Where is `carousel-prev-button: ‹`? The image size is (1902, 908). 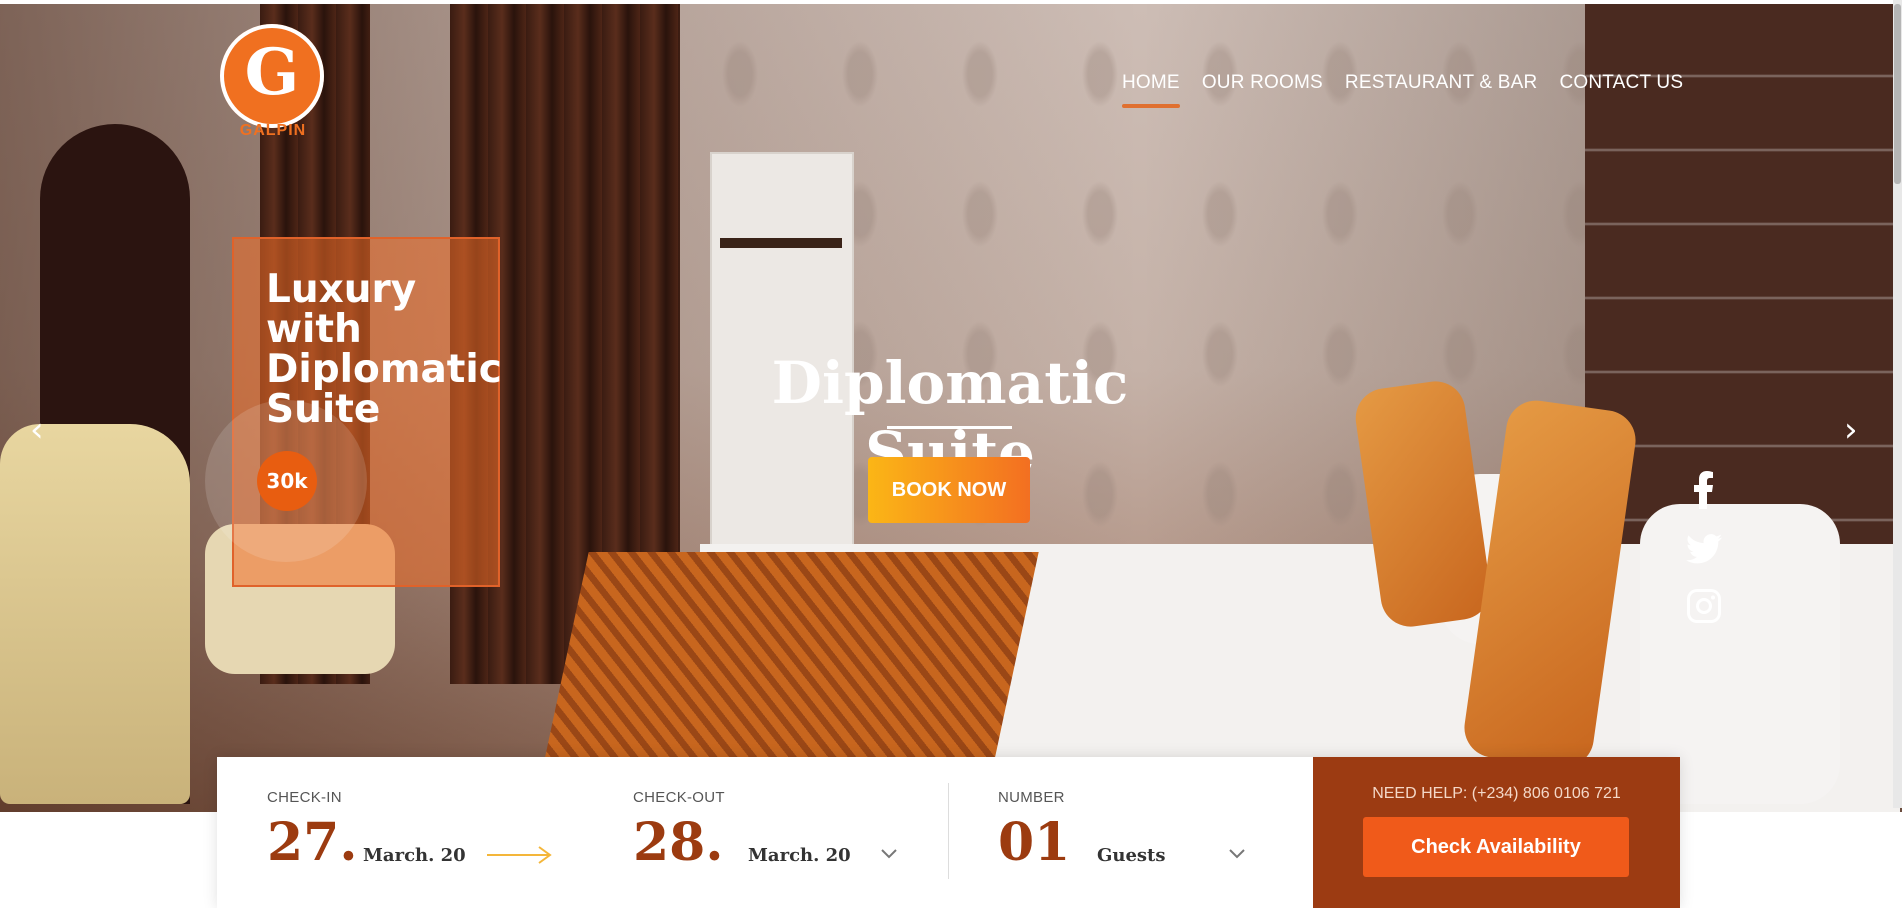 carousel-prev-button: ‹ is located at coordinates (37, 430).